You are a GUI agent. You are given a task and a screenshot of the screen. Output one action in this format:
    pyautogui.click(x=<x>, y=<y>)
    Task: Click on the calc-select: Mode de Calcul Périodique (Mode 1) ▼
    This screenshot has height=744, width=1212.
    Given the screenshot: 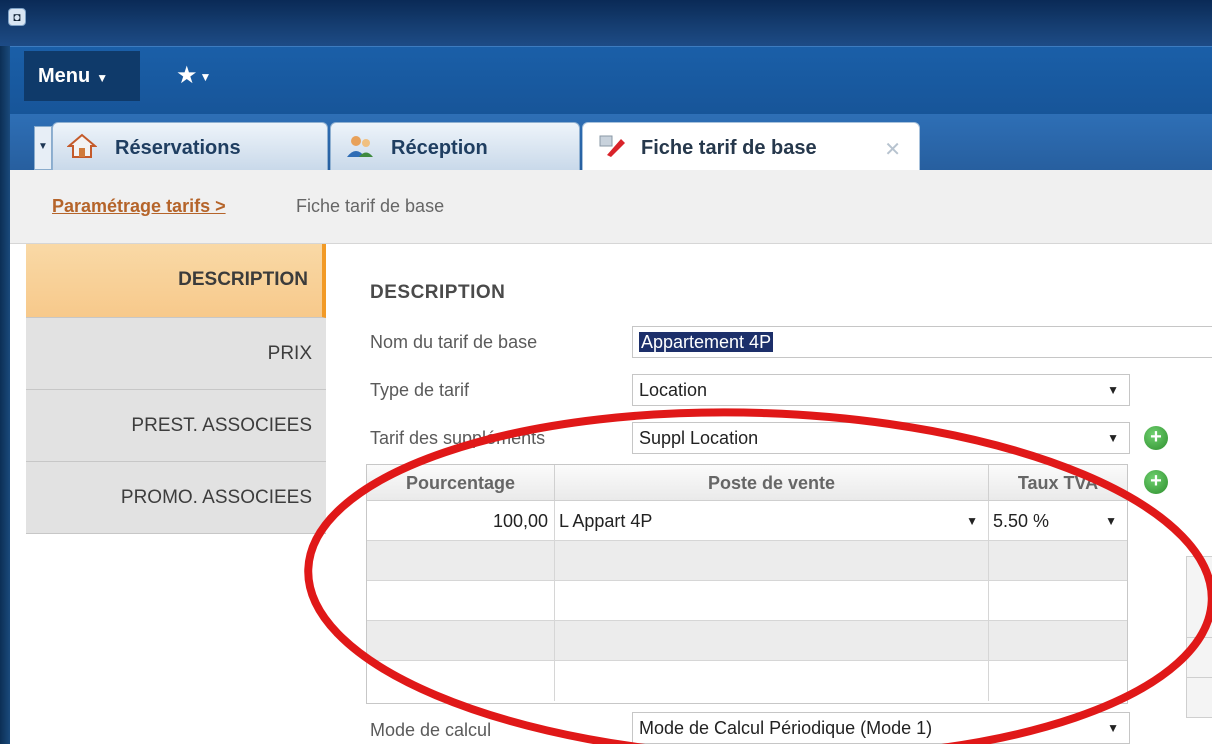 What is the action you would take?
    pyautogui.click(x=881, y=728)
    